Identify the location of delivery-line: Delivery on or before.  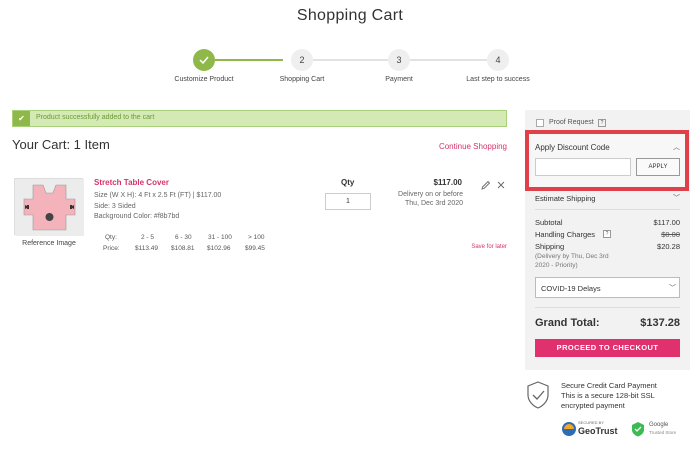
(430, 194).